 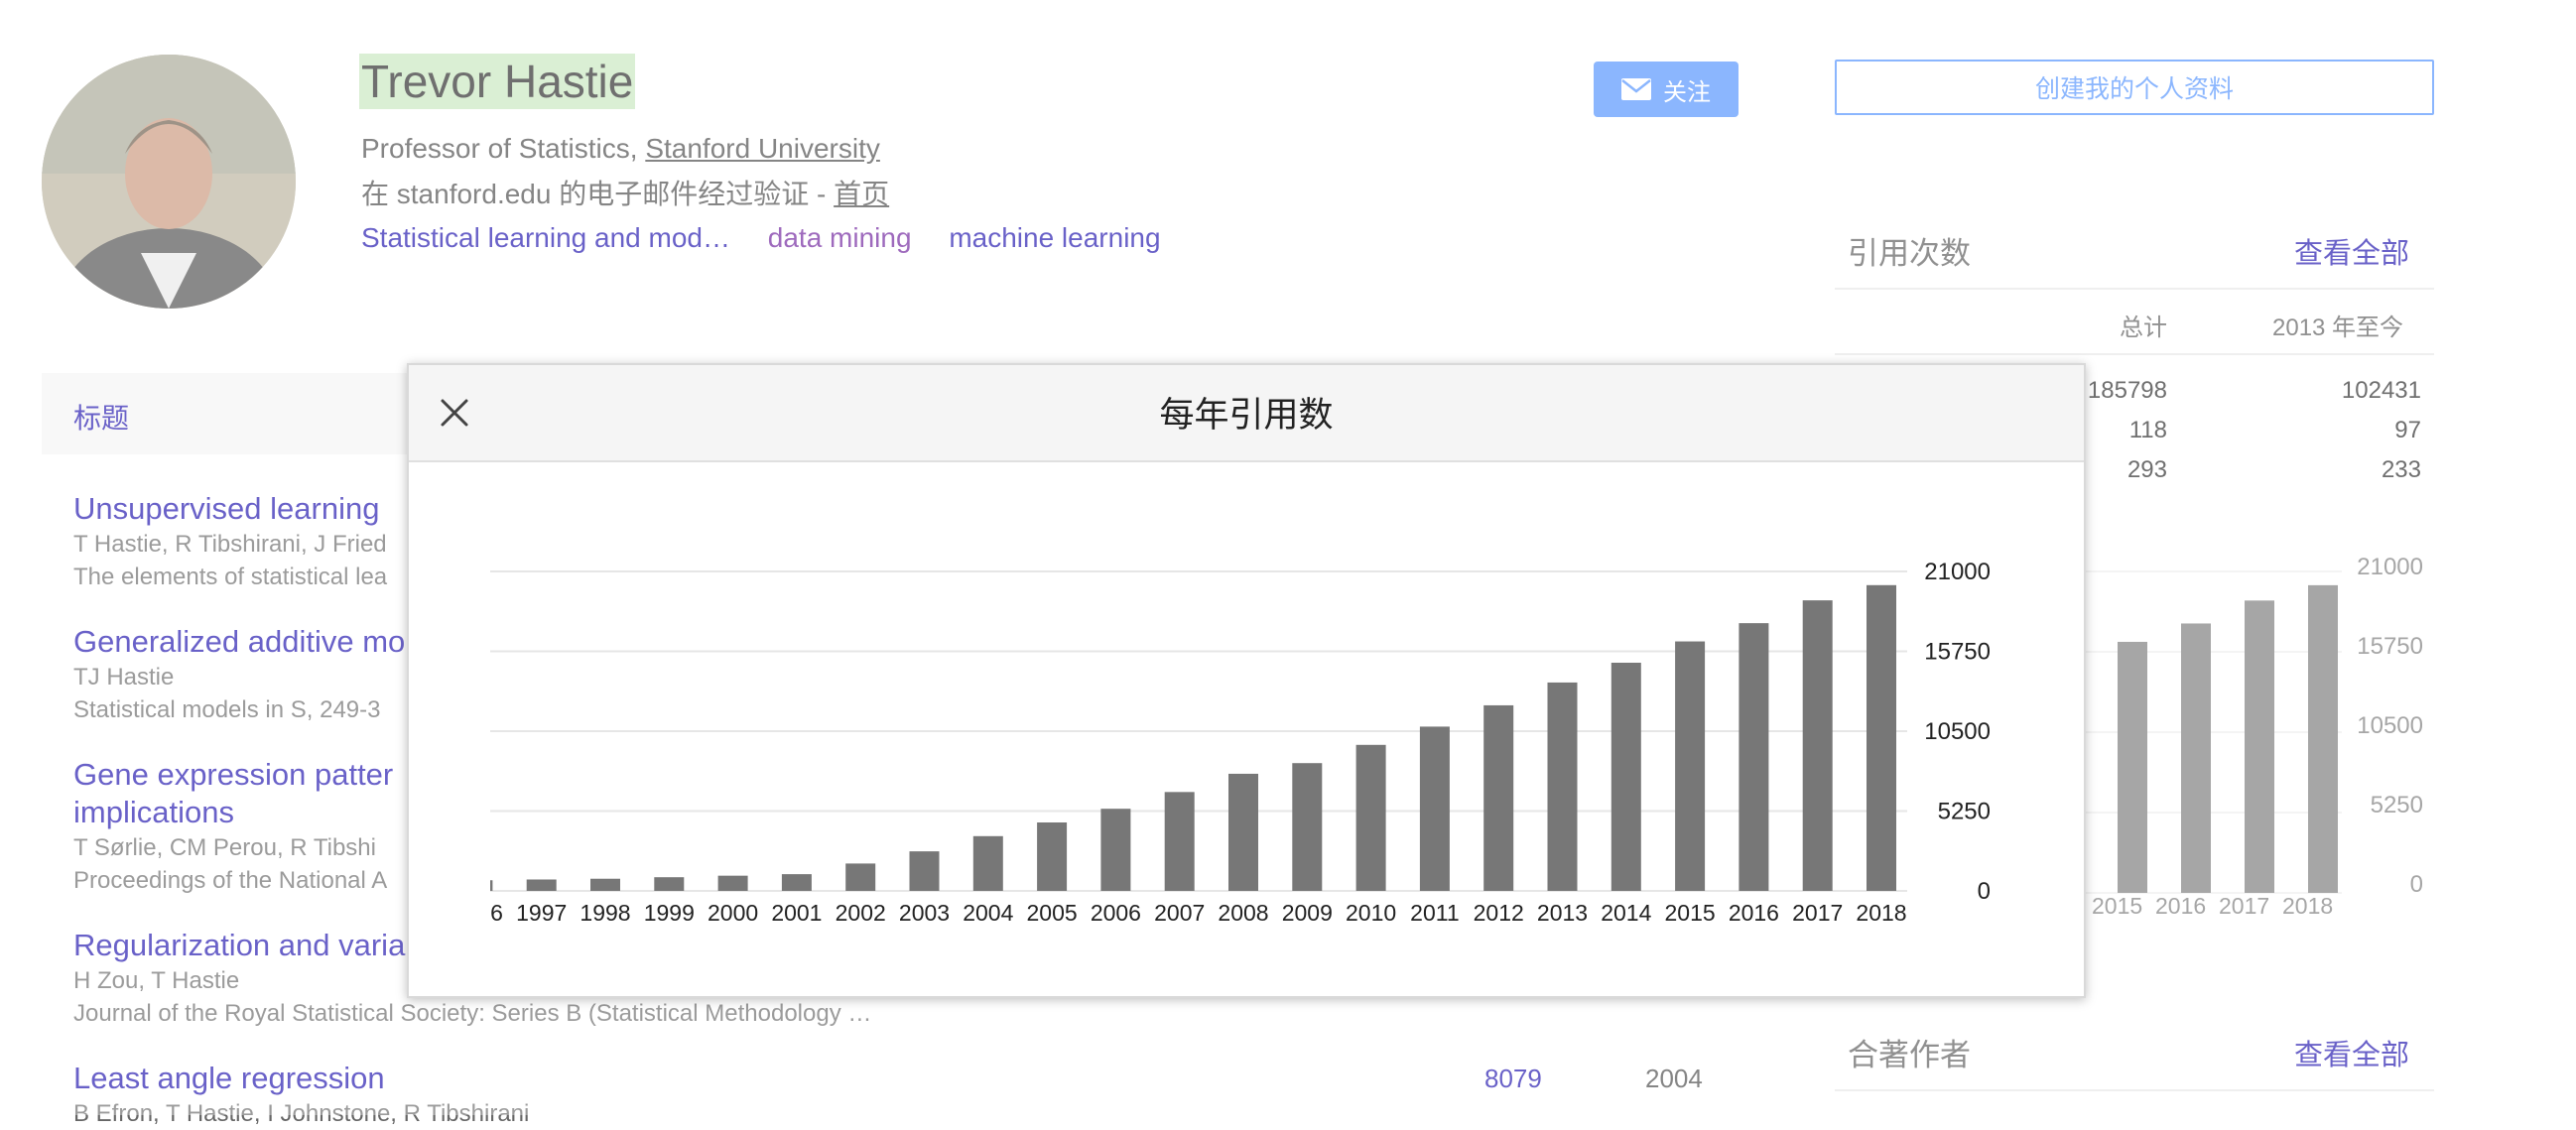 What do you see at coordinates (1754, 913) in the screenshot?
I see `x-tick-label: 2016` at bounding box center [1754, 913].